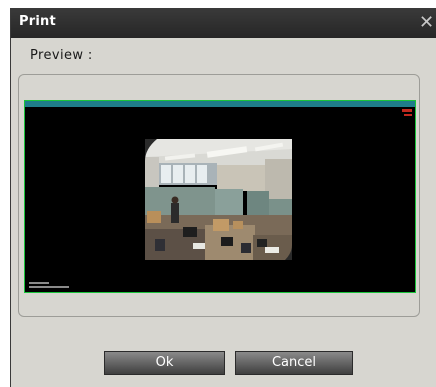 This screenshot has width=436, height=387. What do you see at coordinates (408, 115) in the screenshot?
I see `recording-indicator-secondary` at bounding box center [408, 115].